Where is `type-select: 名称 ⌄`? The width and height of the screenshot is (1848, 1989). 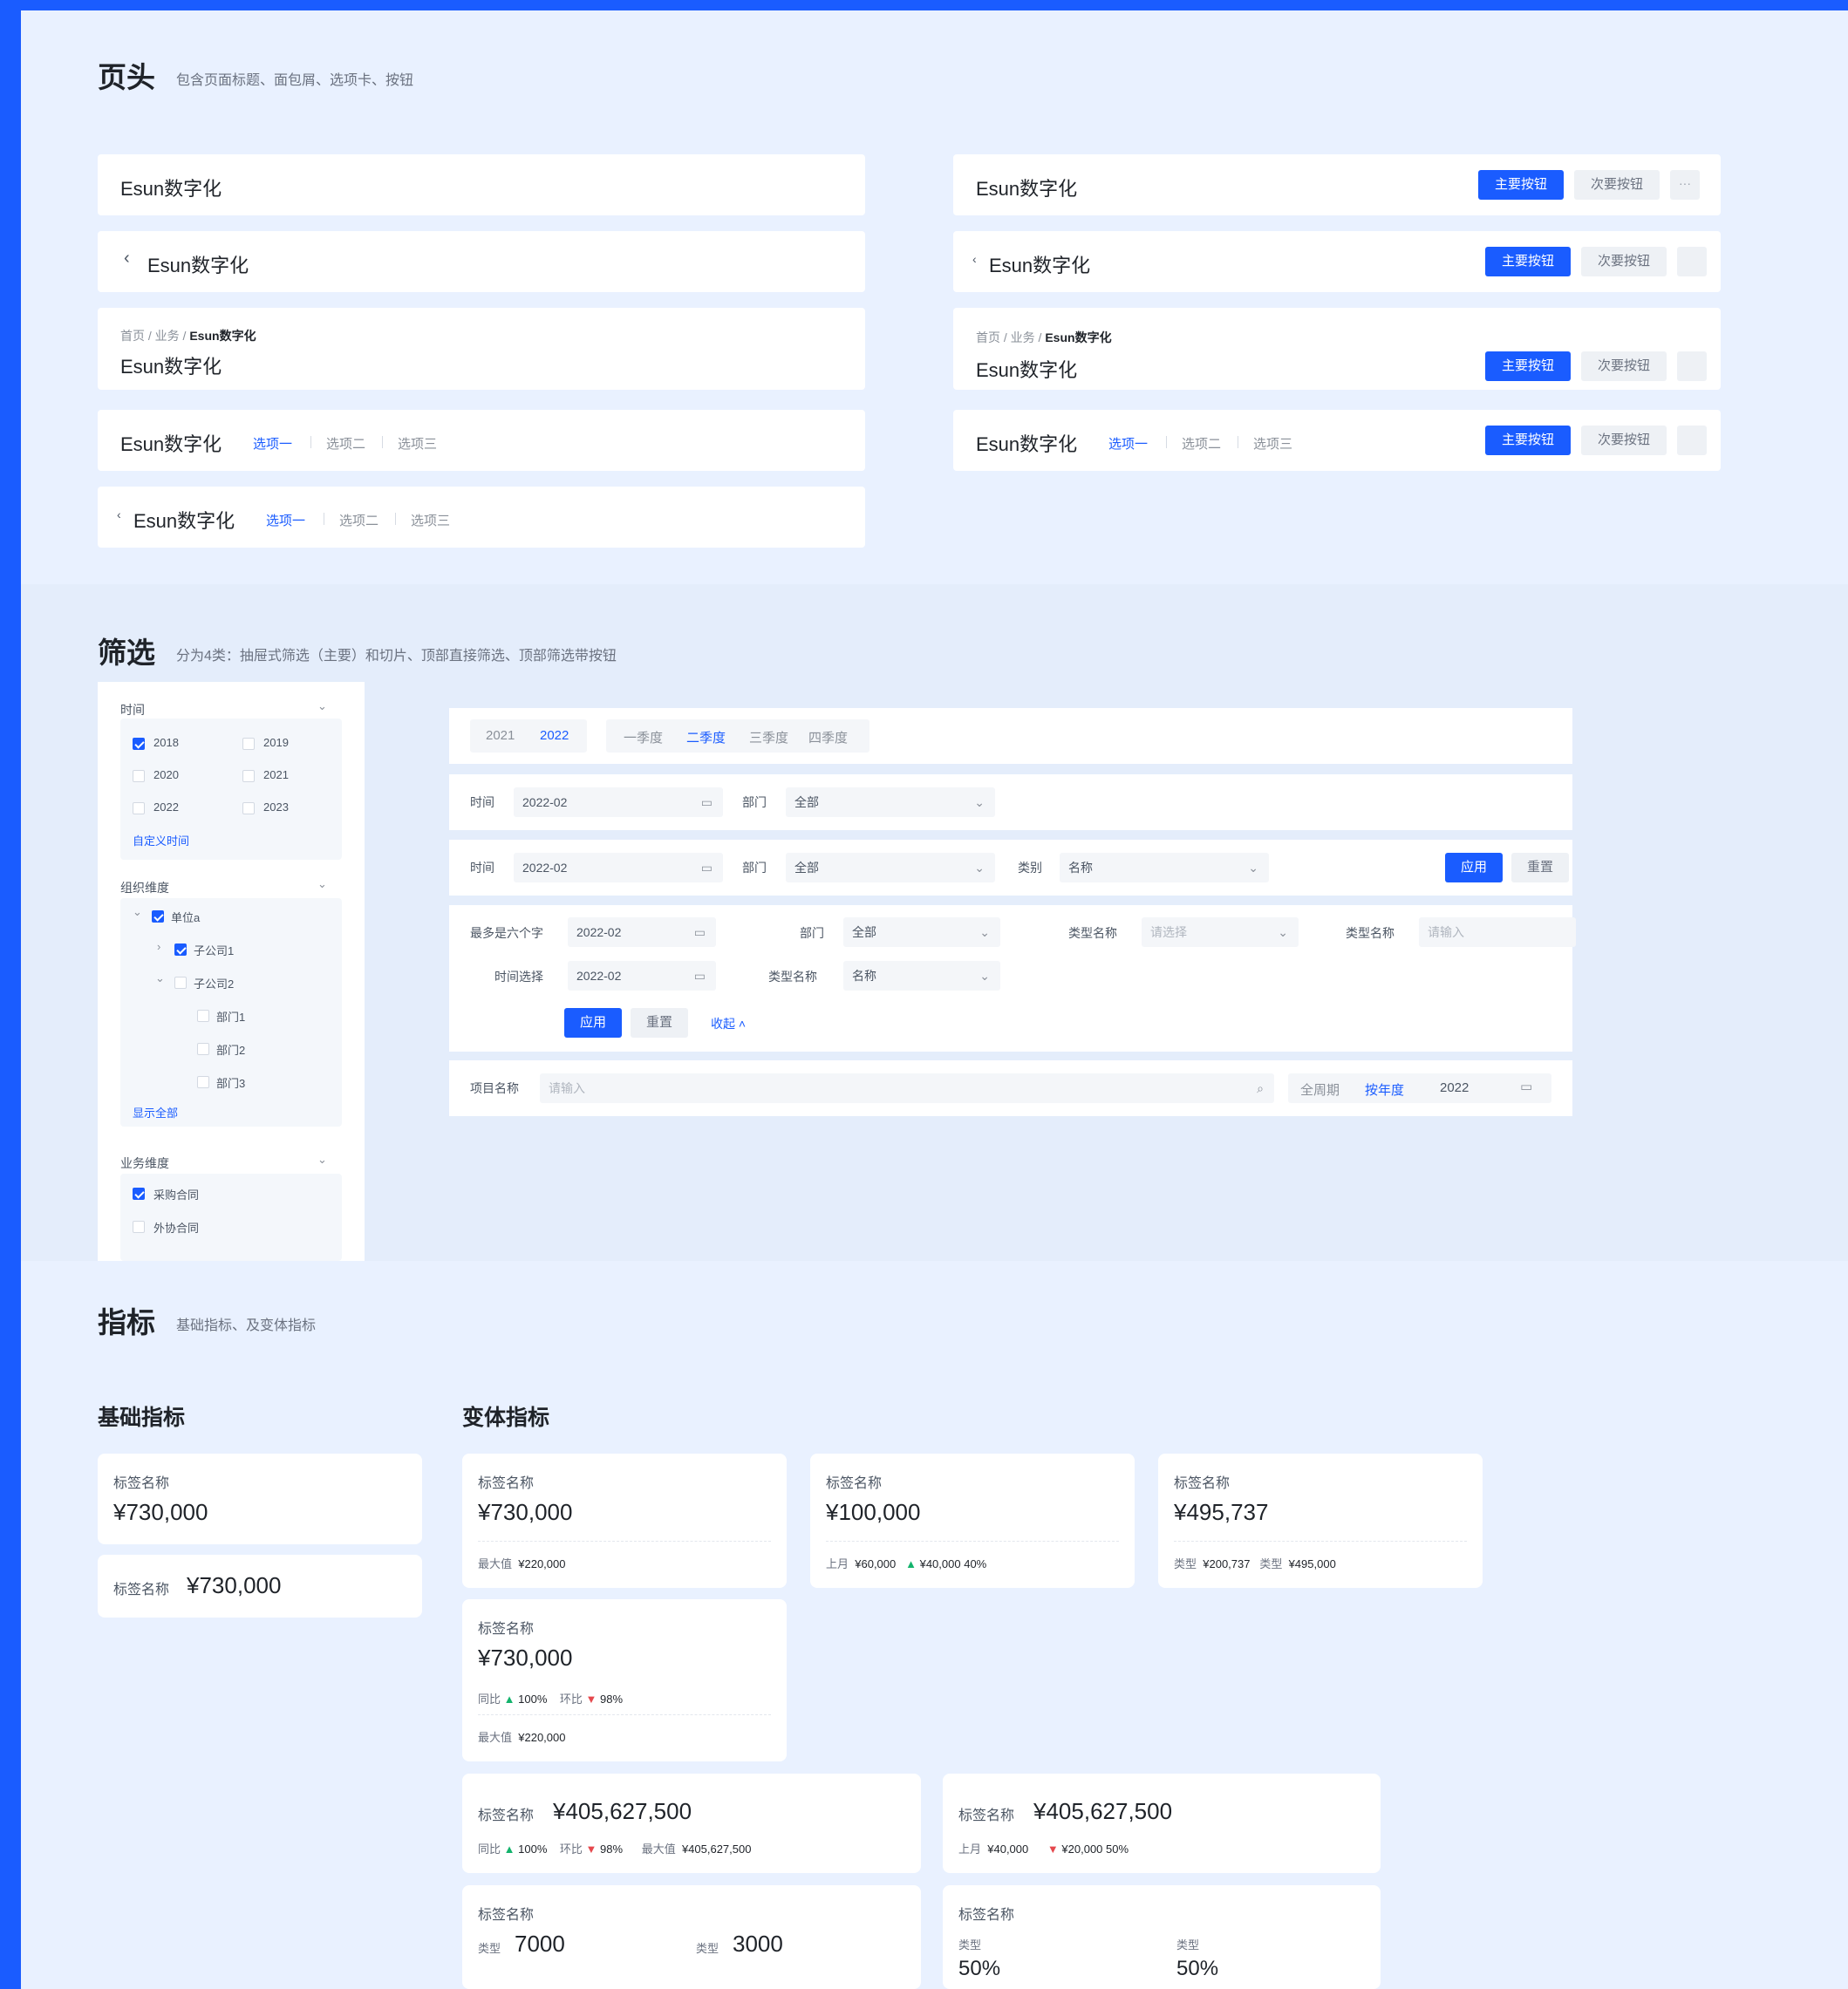 type-select: 名称 ⌄ is located at coordinates (1164, 867).